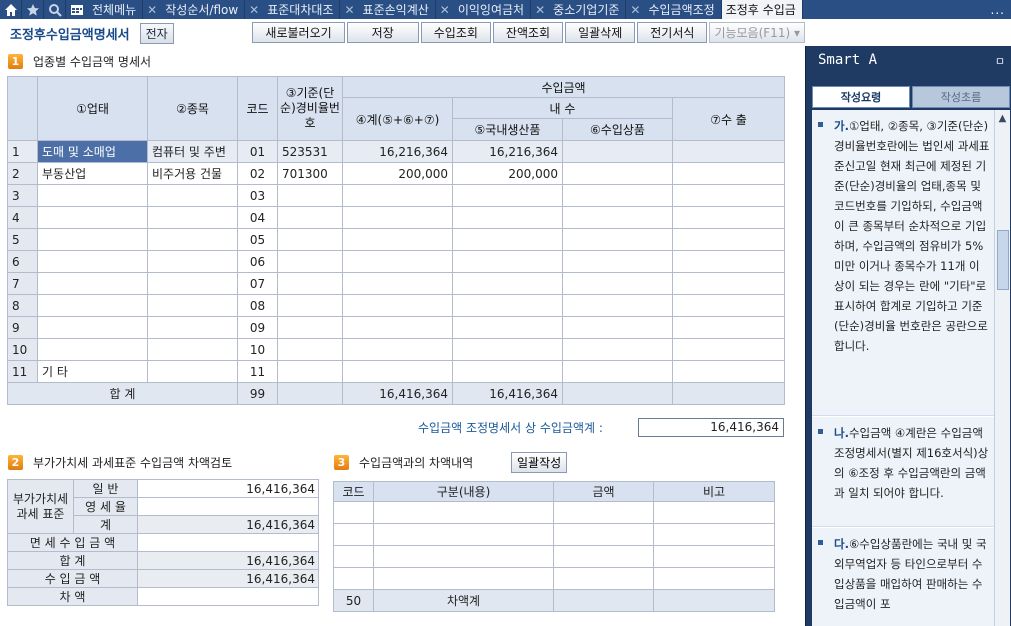 The image size is (1011, 626). Describe the element at coordinates (382, 32) in the screenshot. I see `save-button: 저장` at that location.